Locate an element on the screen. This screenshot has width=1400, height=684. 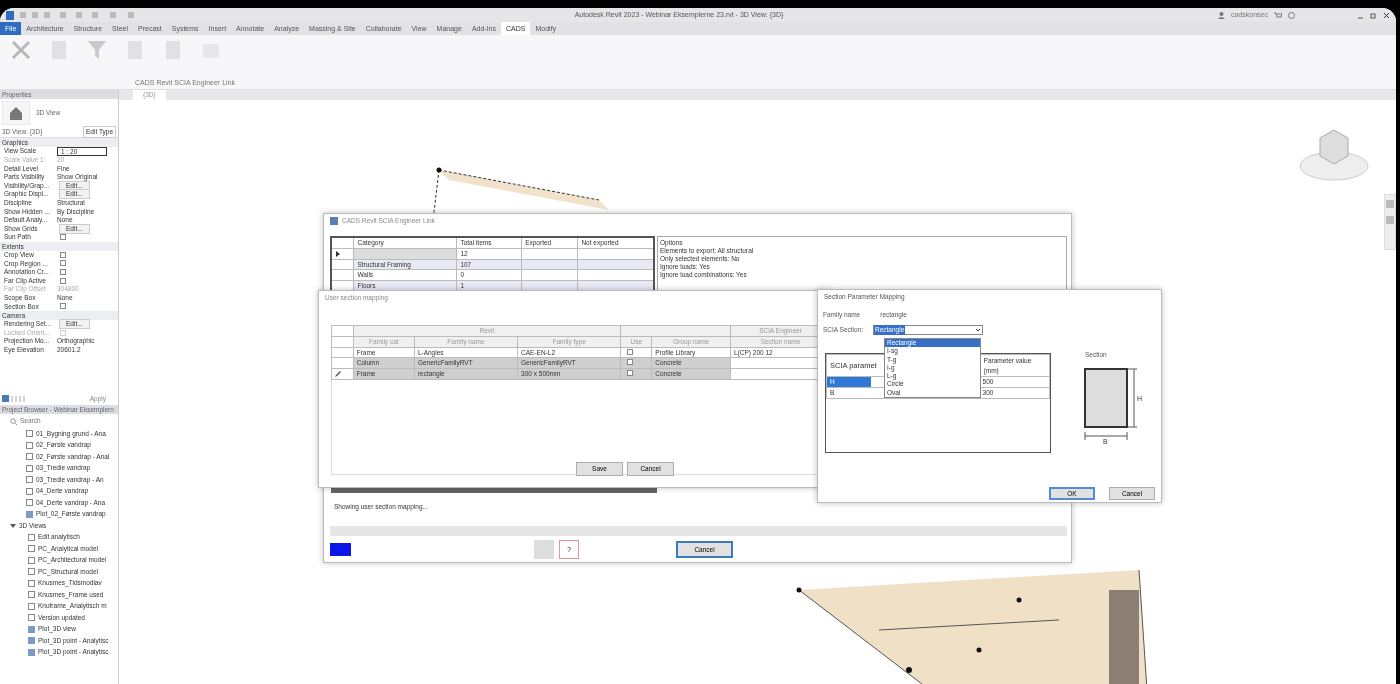
restore-icon is located at coordinates (1373, 15).